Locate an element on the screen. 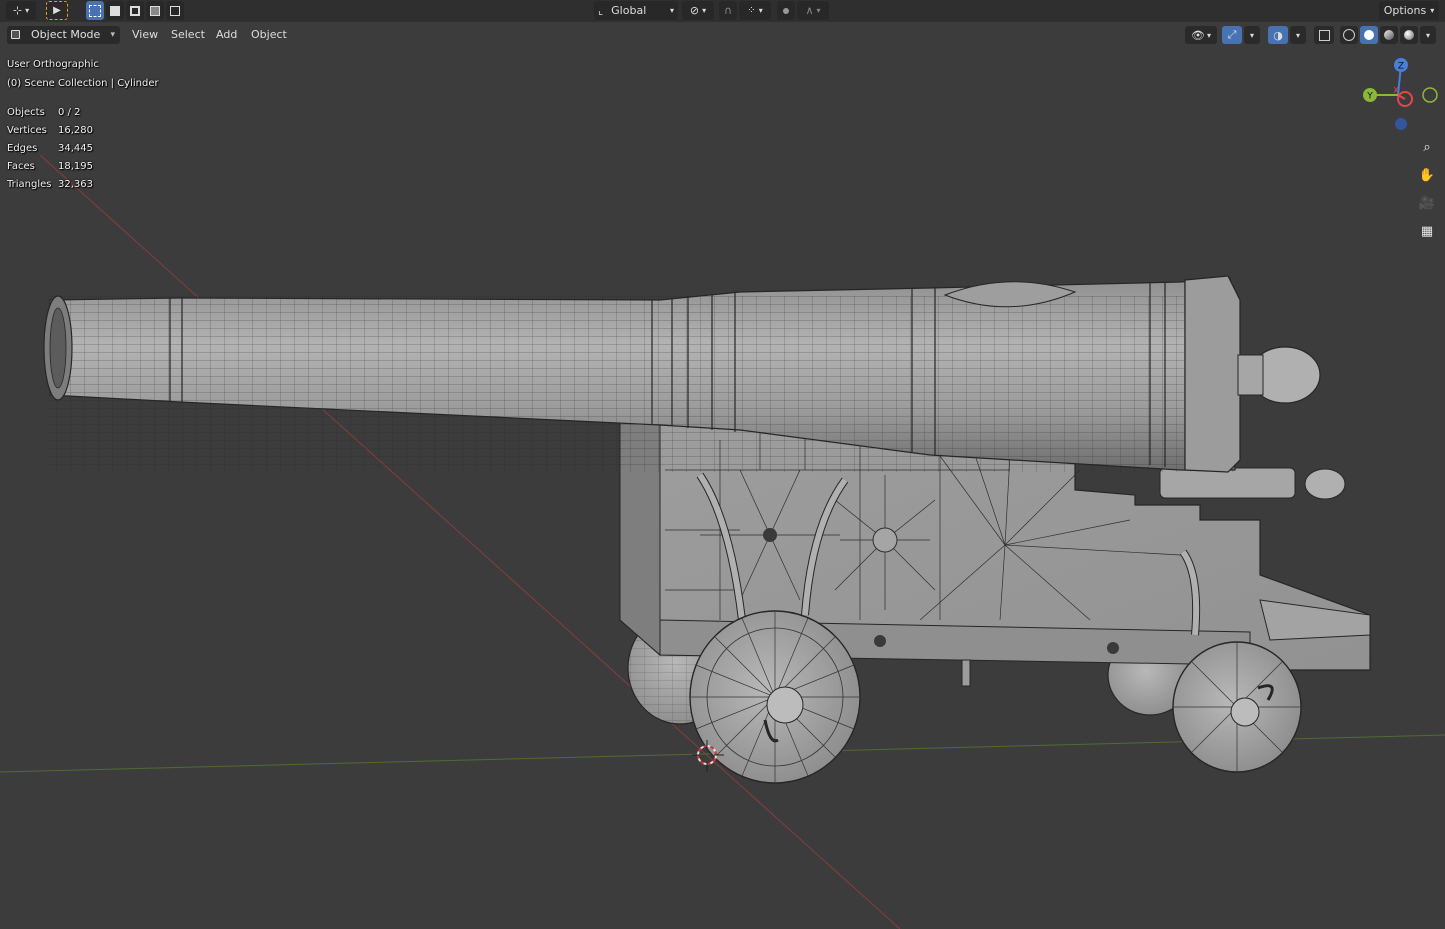 Image resolution: width=1445 pixels, height=929 pixels. shading-solid-button is located at coordinates (1369, 35).